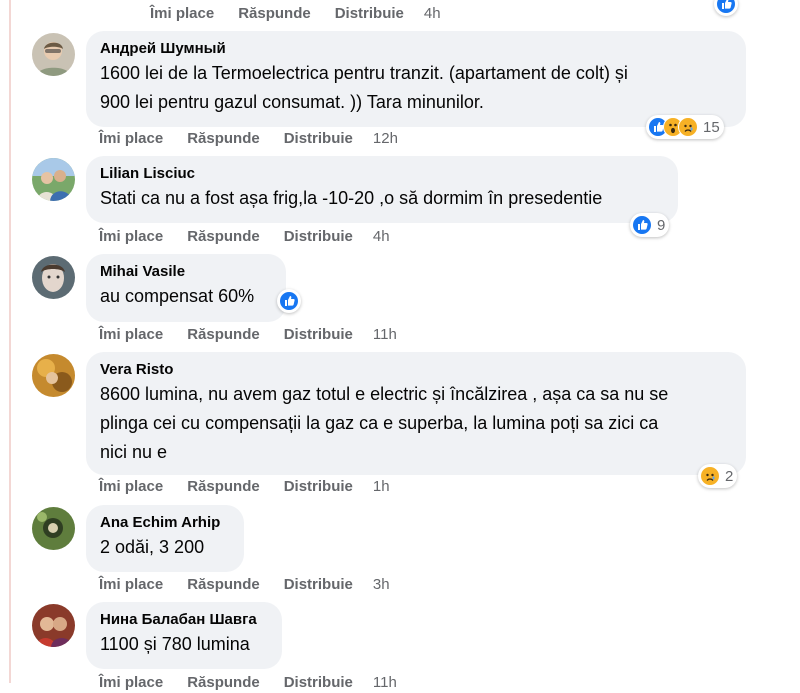  I want to click on comment-bubble: Ana Echim Arhip 2 odăi, 3 200, so click(165, 538).